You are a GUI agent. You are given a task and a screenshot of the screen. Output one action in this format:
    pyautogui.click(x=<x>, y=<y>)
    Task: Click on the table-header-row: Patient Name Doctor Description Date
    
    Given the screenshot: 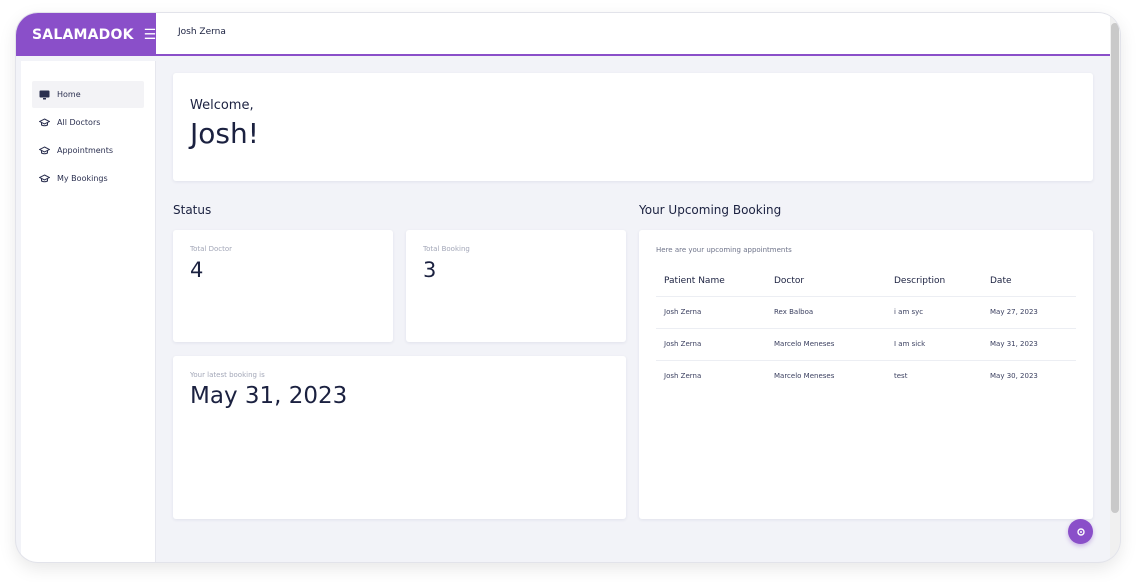 What is the action you would take?
    pyautogui.click(x=866, y=281)
    